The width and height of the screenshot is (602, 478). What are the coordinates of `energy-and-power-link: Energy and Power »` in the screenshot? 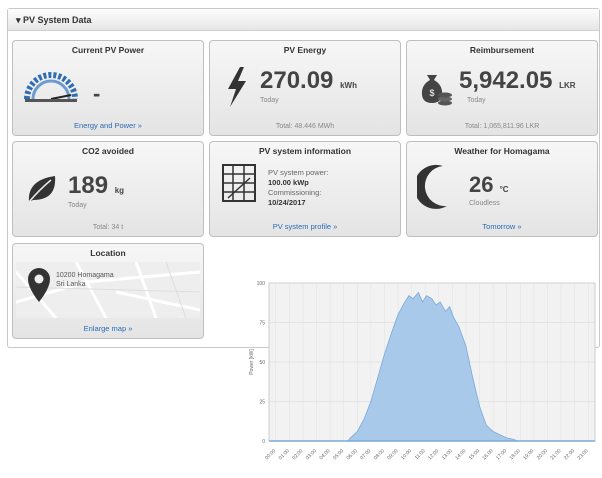 It's located at (108, 125).